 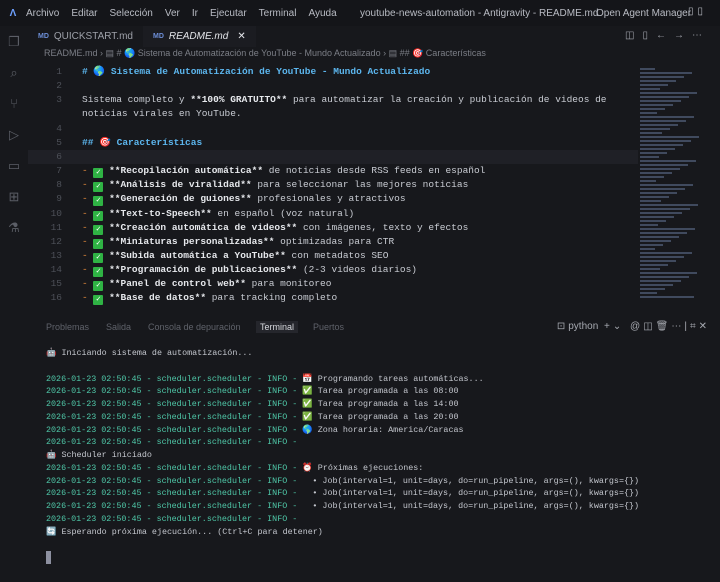 I want to click on tab-terminal: Terminal, so click(x=277, y=327).